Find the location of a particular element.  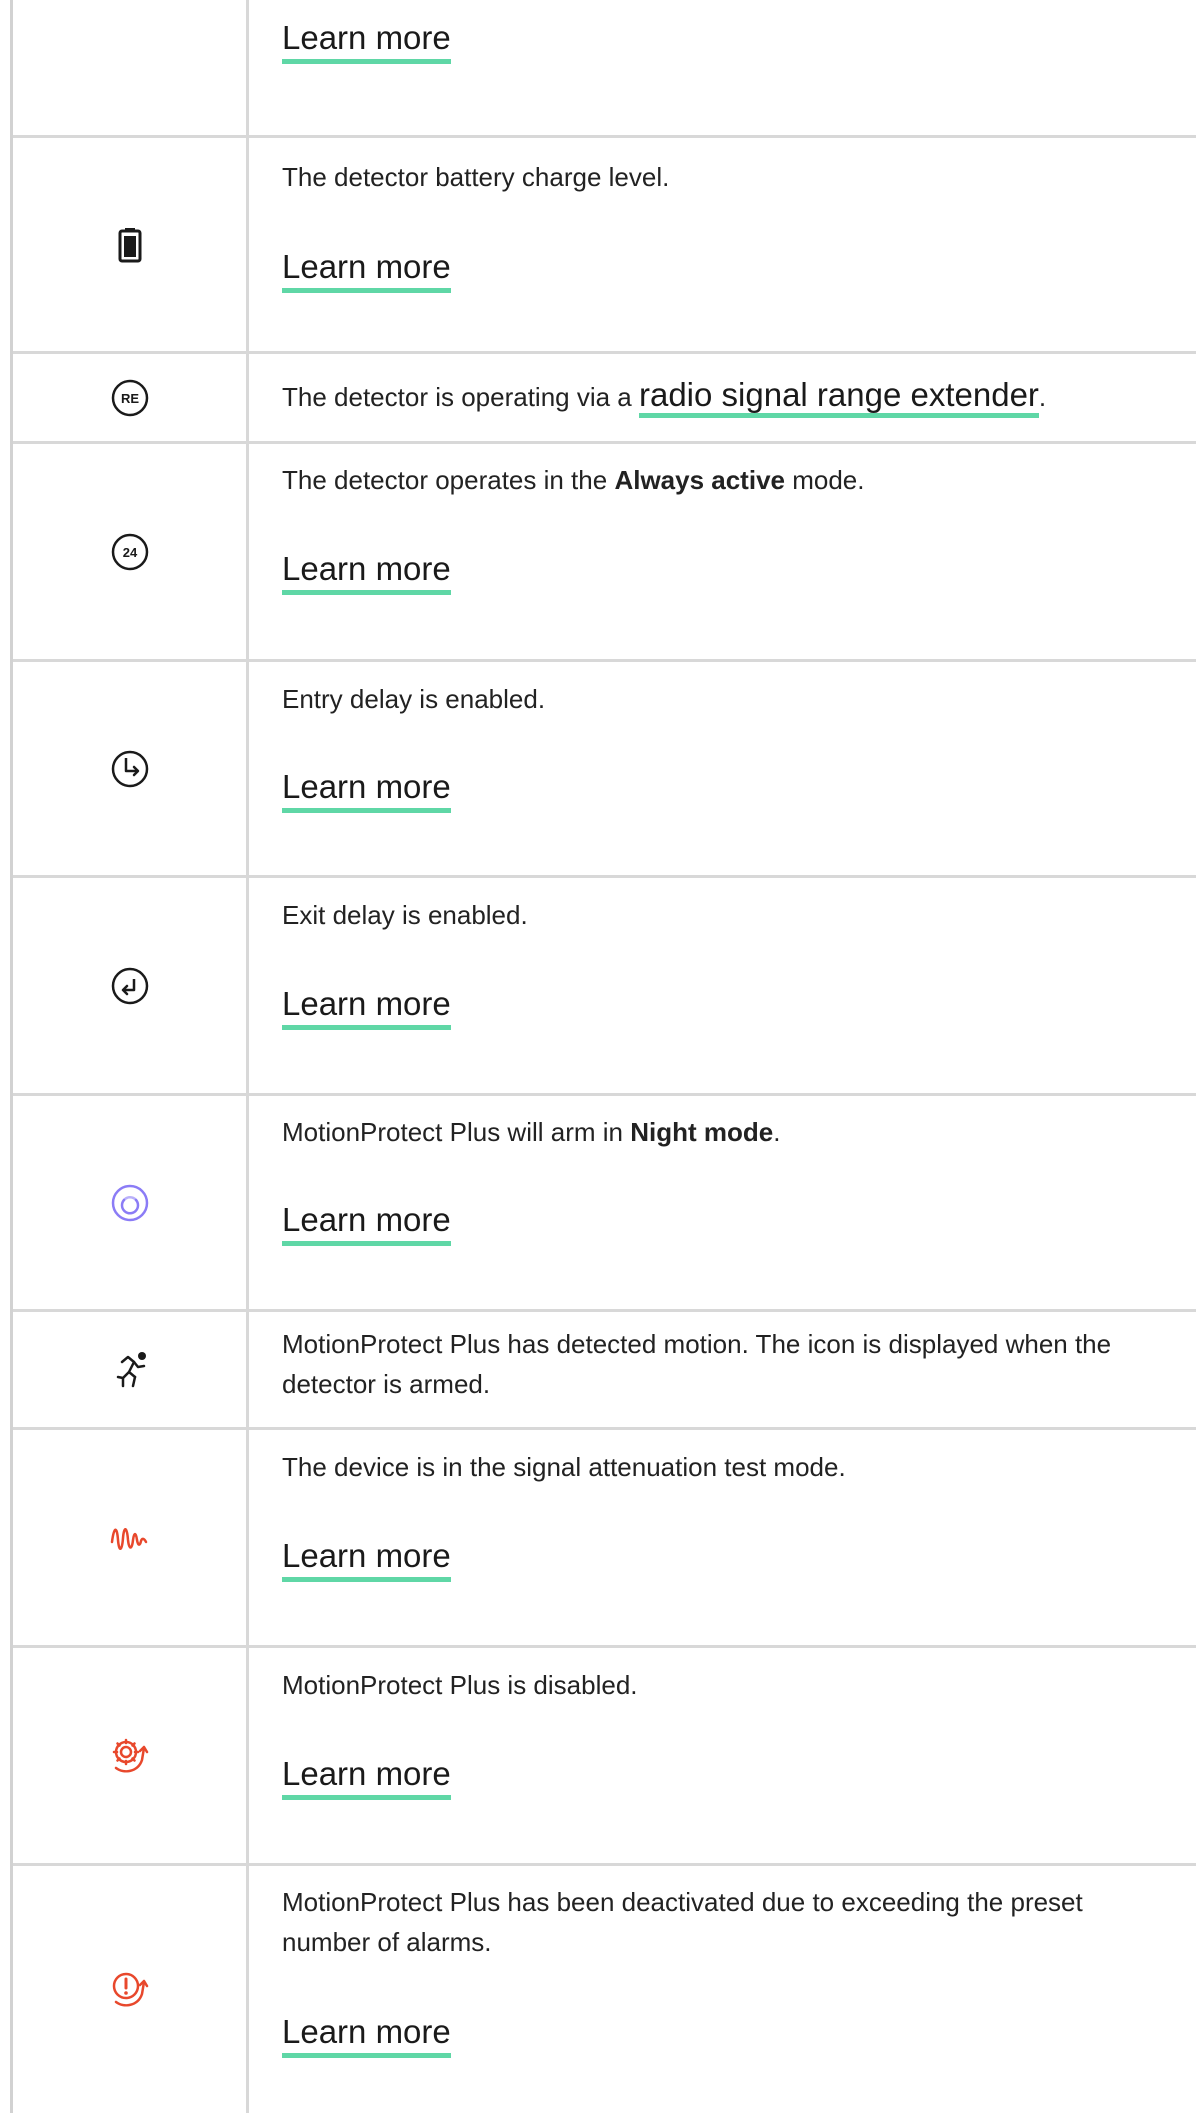

signal-attenuation-icon is located at coordinates (130, 1538).